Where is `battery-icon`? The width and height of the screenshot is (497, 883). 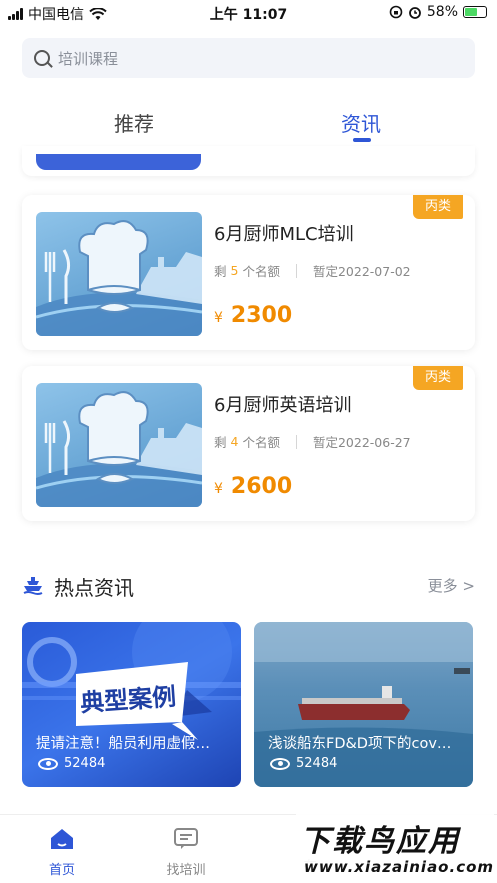
battery-icon is located at coordinates (475, 12).